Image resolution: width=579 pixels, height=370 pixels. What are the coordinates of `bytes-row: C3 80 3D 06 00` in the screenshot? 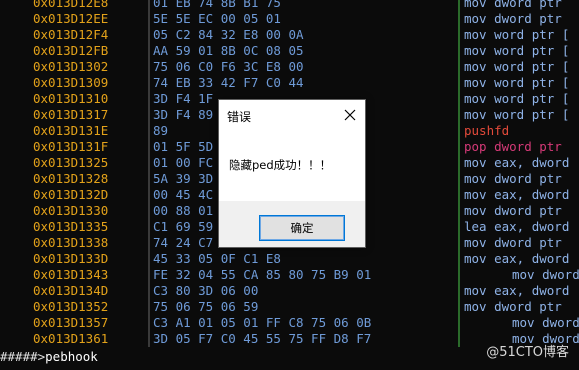 It's located at (206, 290).